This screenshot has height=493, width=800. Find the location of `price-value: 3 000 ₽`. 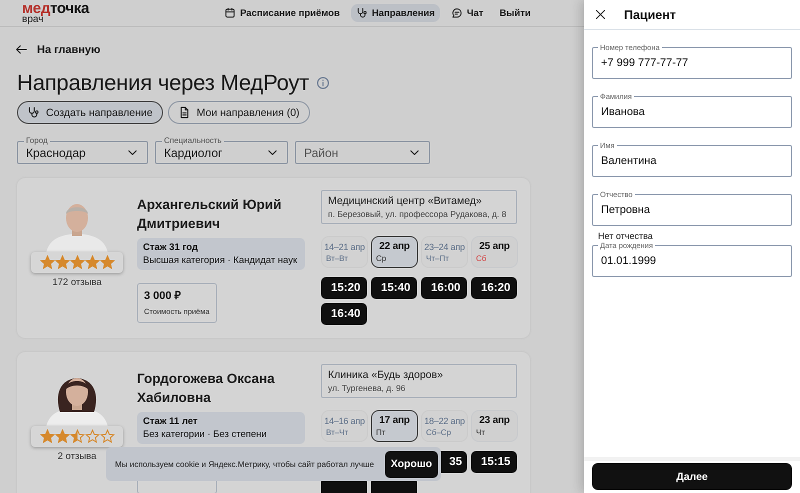

price-value: 3 000 ₽ is located at coordinates (163, 296).